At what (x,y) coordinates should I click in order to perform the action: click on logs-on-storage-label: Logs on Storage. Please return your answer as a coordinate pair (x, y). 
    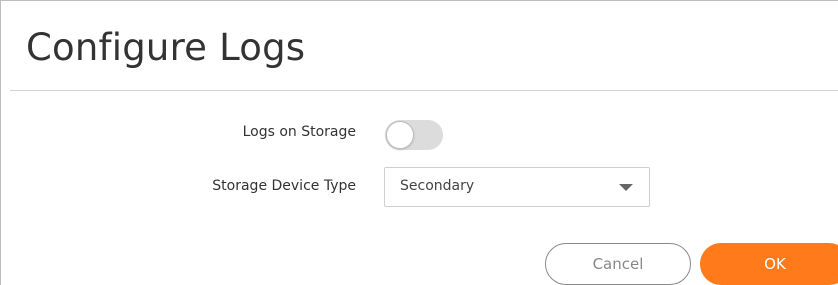
    Looking at the image, I should click on (299, 132).